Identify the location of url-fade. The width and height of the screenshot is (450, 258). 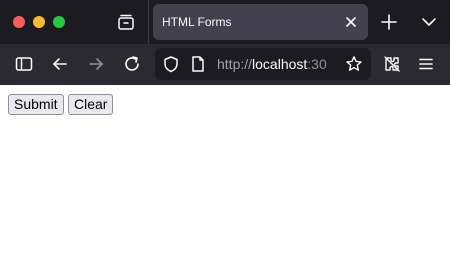
(334, 64).